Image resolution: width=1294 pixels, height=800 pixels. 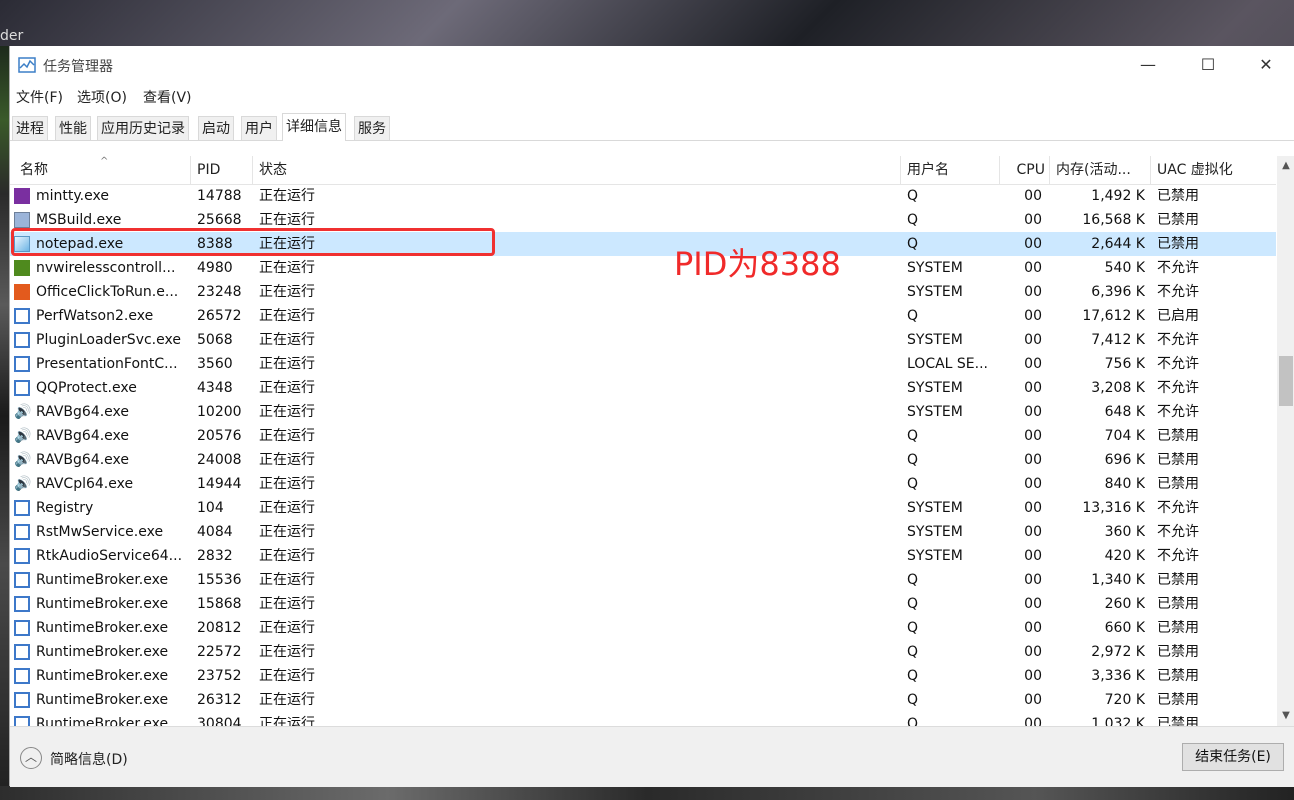 What do you see at coordinates (1118, 244) in the screenshot?
I see `process-memory: 2,644 K` at bounding box center [1118, 244].